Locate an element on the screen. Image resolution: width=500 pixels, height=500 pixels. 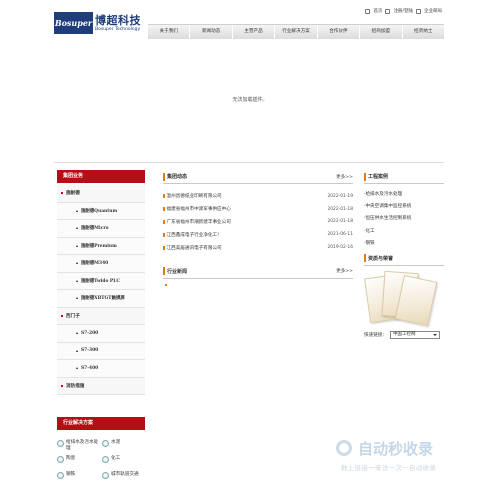
news-item: 江西鑫成电子行业净化工！ 2021-06-11 is located at coordinates (258, 234).